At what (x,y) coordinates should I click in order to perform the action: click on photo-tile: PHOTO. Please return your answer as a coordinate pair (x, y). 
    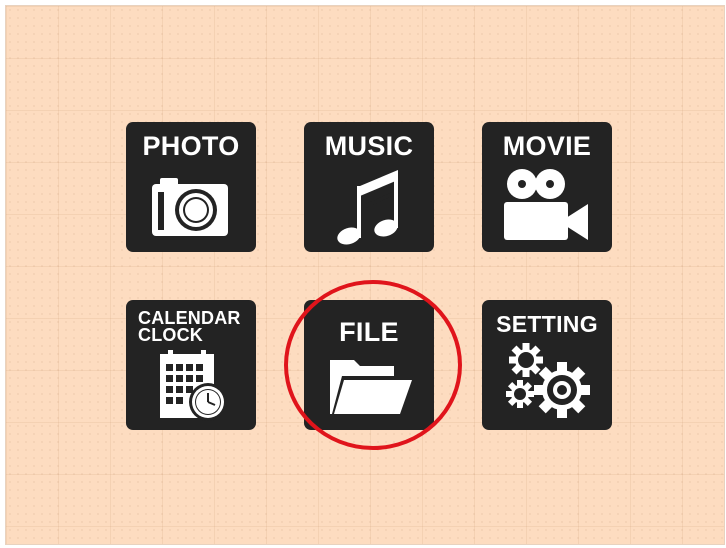
    Looking at the image, I should click on (191, 187).